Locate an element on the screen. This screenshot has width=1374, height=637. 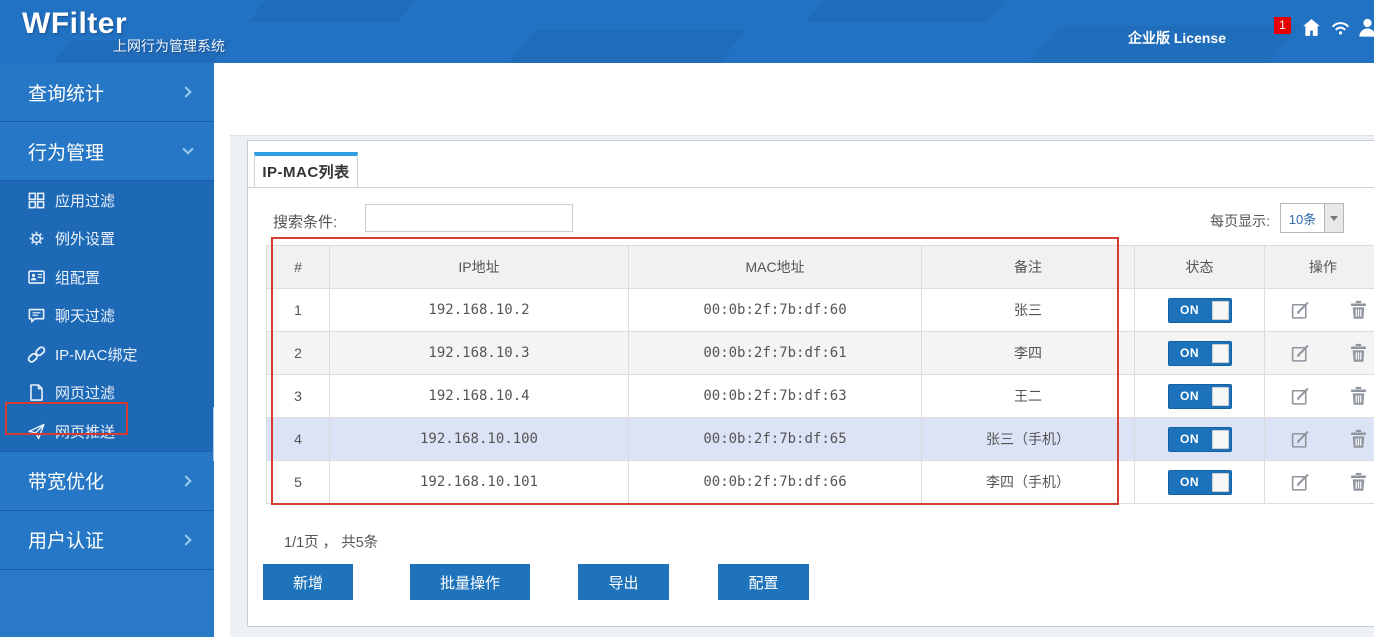
sidebar-item-exceptions: 例外设置 is located at coordinates (107, 239).